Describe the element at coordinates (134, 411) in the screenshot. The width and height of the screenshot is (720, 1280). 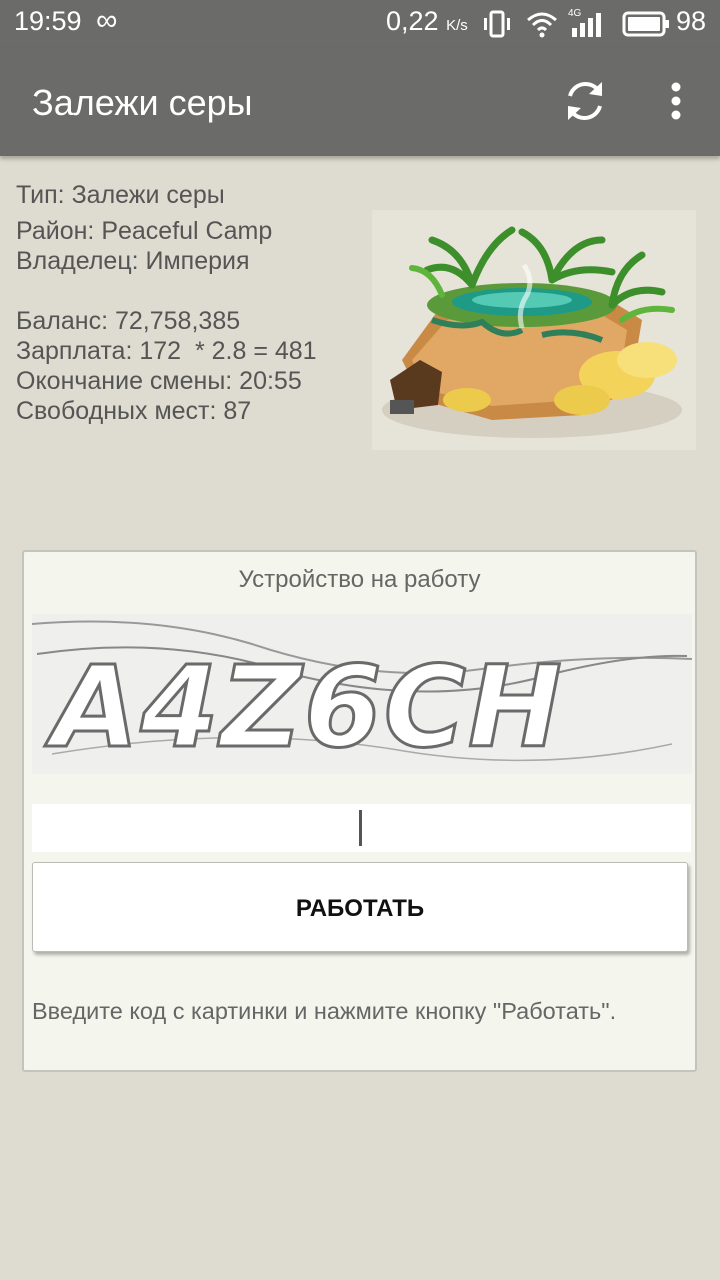
I see `info-free-places: Свободных мест: 87` at that location.